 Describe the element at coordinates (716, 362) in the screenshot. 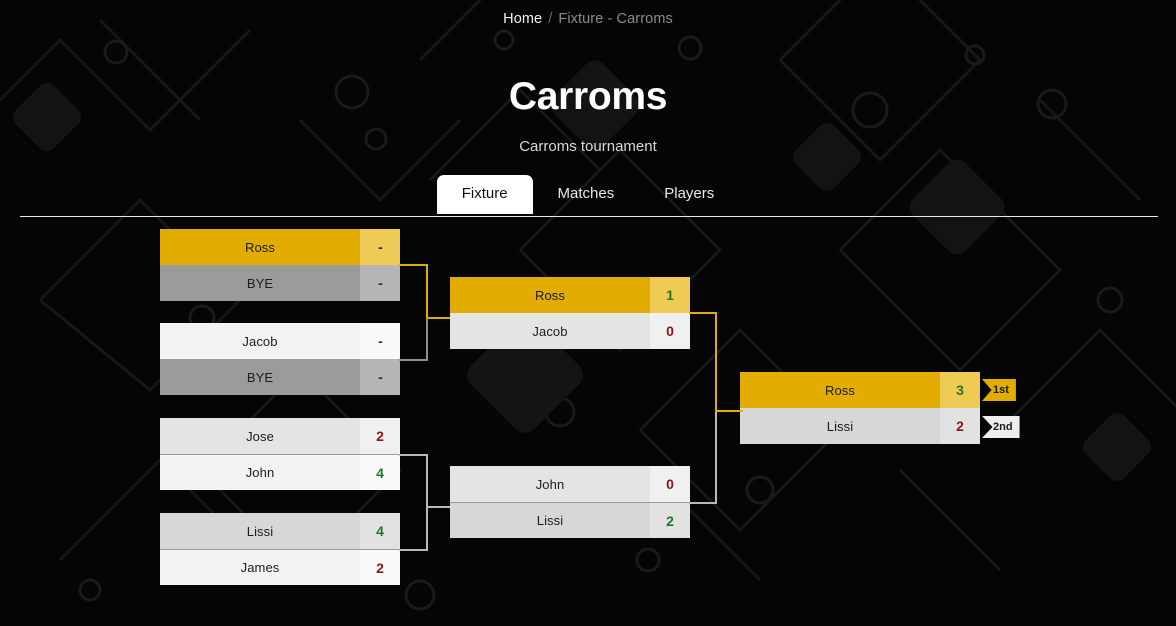

I see `connector-r2m1-vertical` at that location.